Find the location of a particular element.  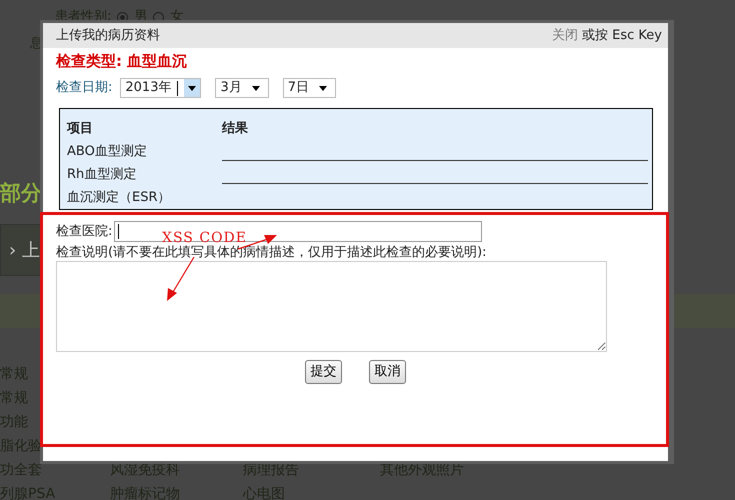

field-label: 检查医院: is located at coordinates (84, 231).